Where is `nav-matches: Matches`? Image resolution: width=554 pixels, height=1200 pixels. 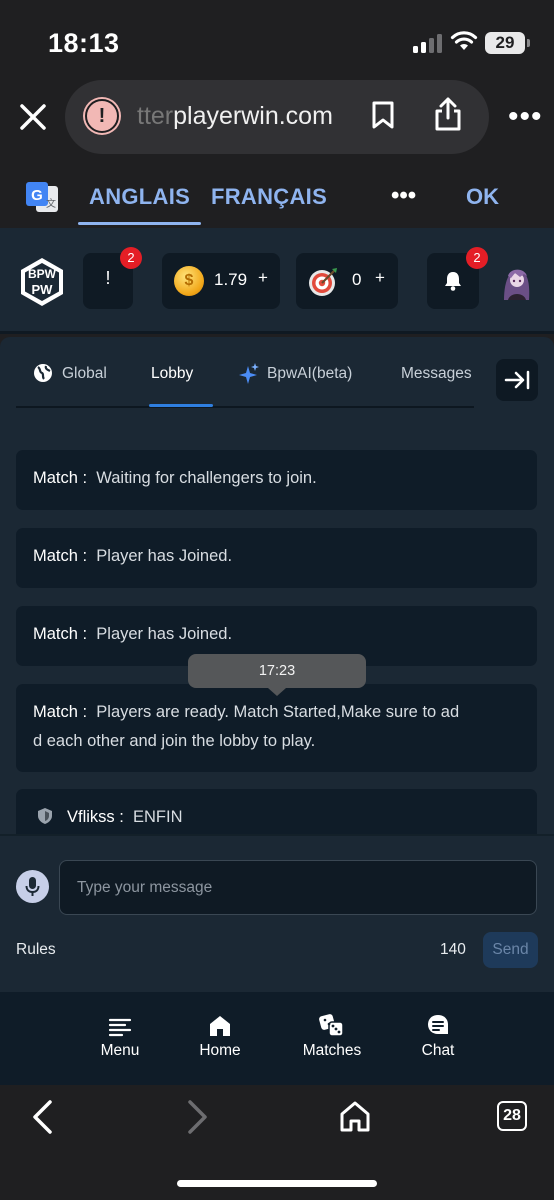 nav-matches: Matches is located at coordinates (332, 1036).